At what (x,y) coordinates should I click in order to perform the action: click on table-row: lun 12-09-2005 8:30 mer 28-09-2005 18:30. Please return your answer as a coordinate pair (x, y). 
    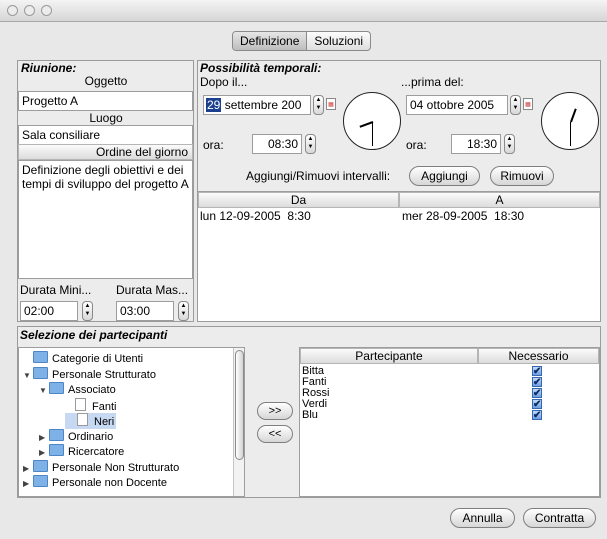
    Looking at the image, I should click on (399, 216).